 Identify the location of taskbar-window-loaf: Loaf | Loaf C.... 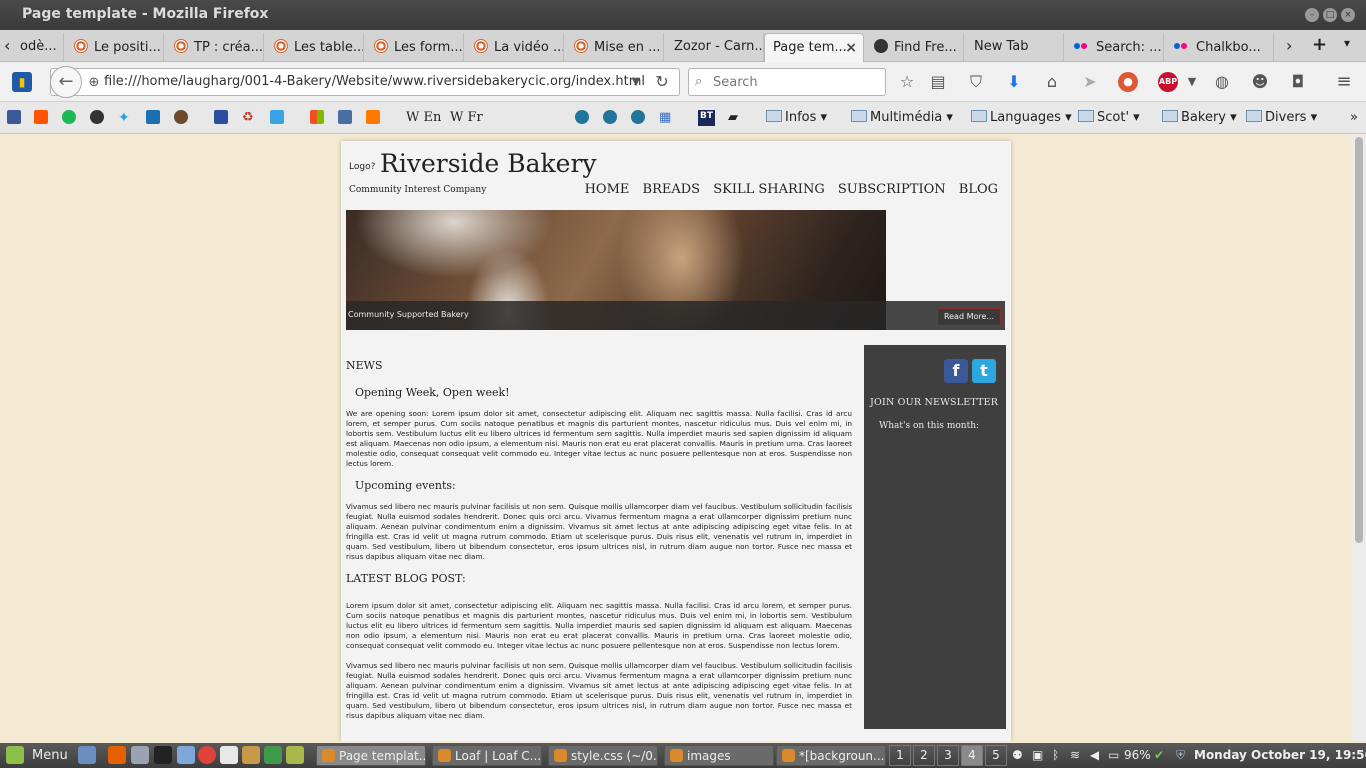
(487, 755).